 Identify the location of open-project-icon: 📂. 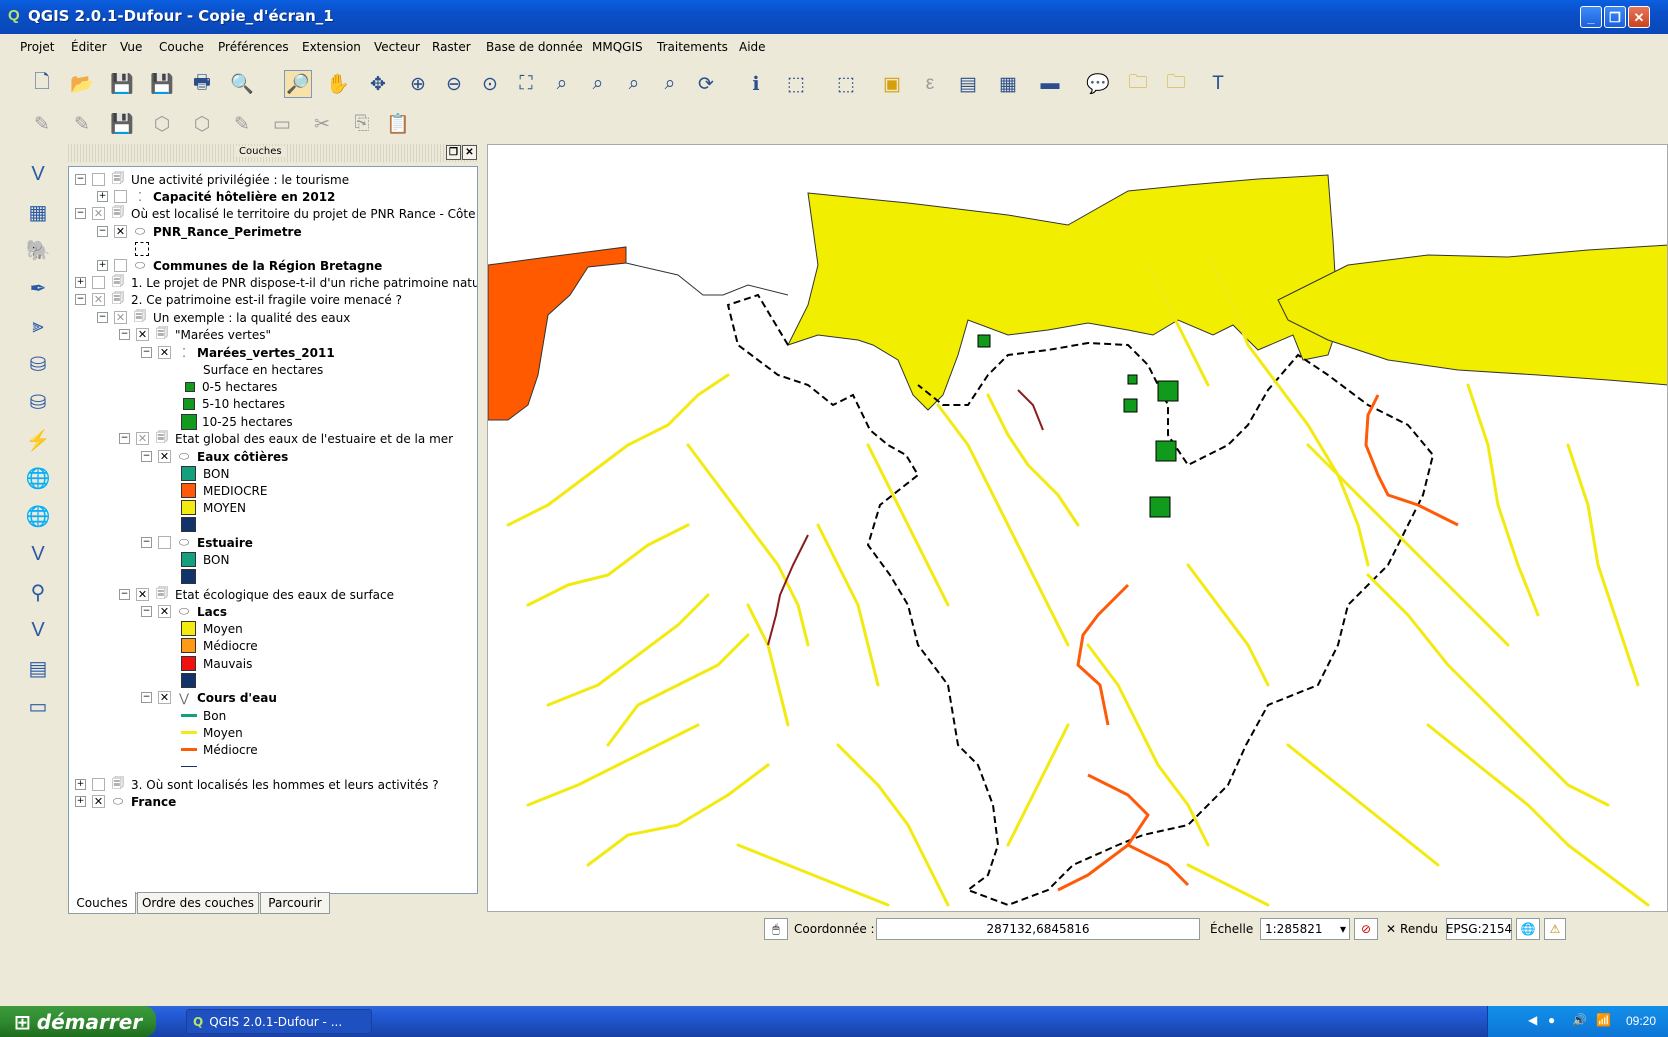
(82, 84).